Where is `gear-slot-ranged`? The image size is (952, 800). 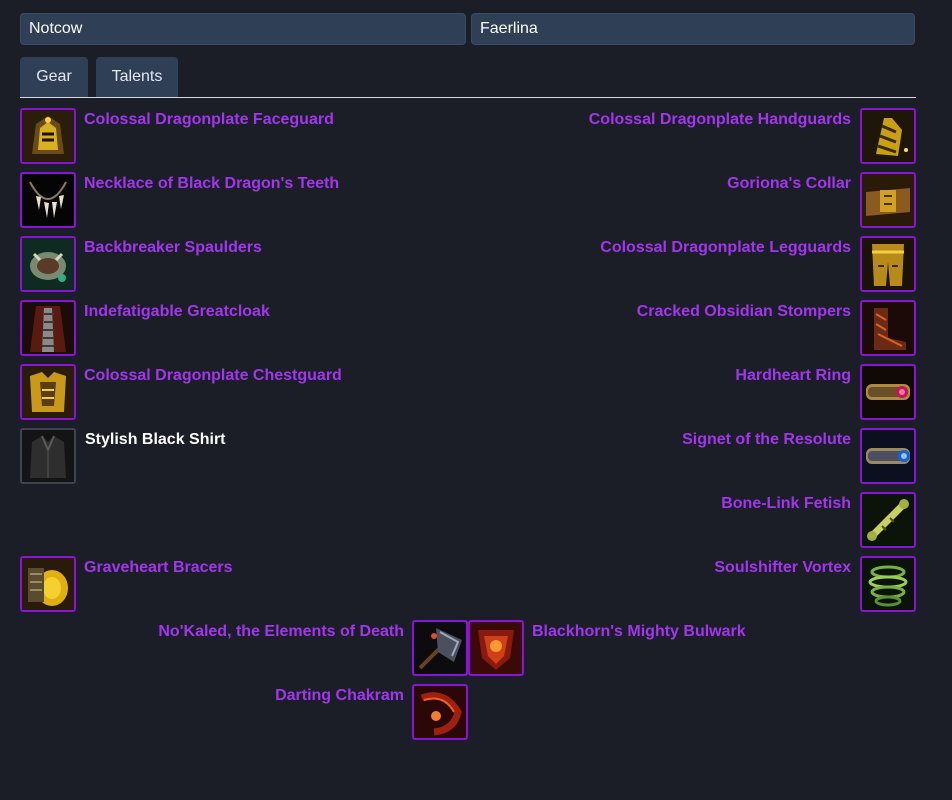 gear-slot-ranged is located at coordinates (440, 712).